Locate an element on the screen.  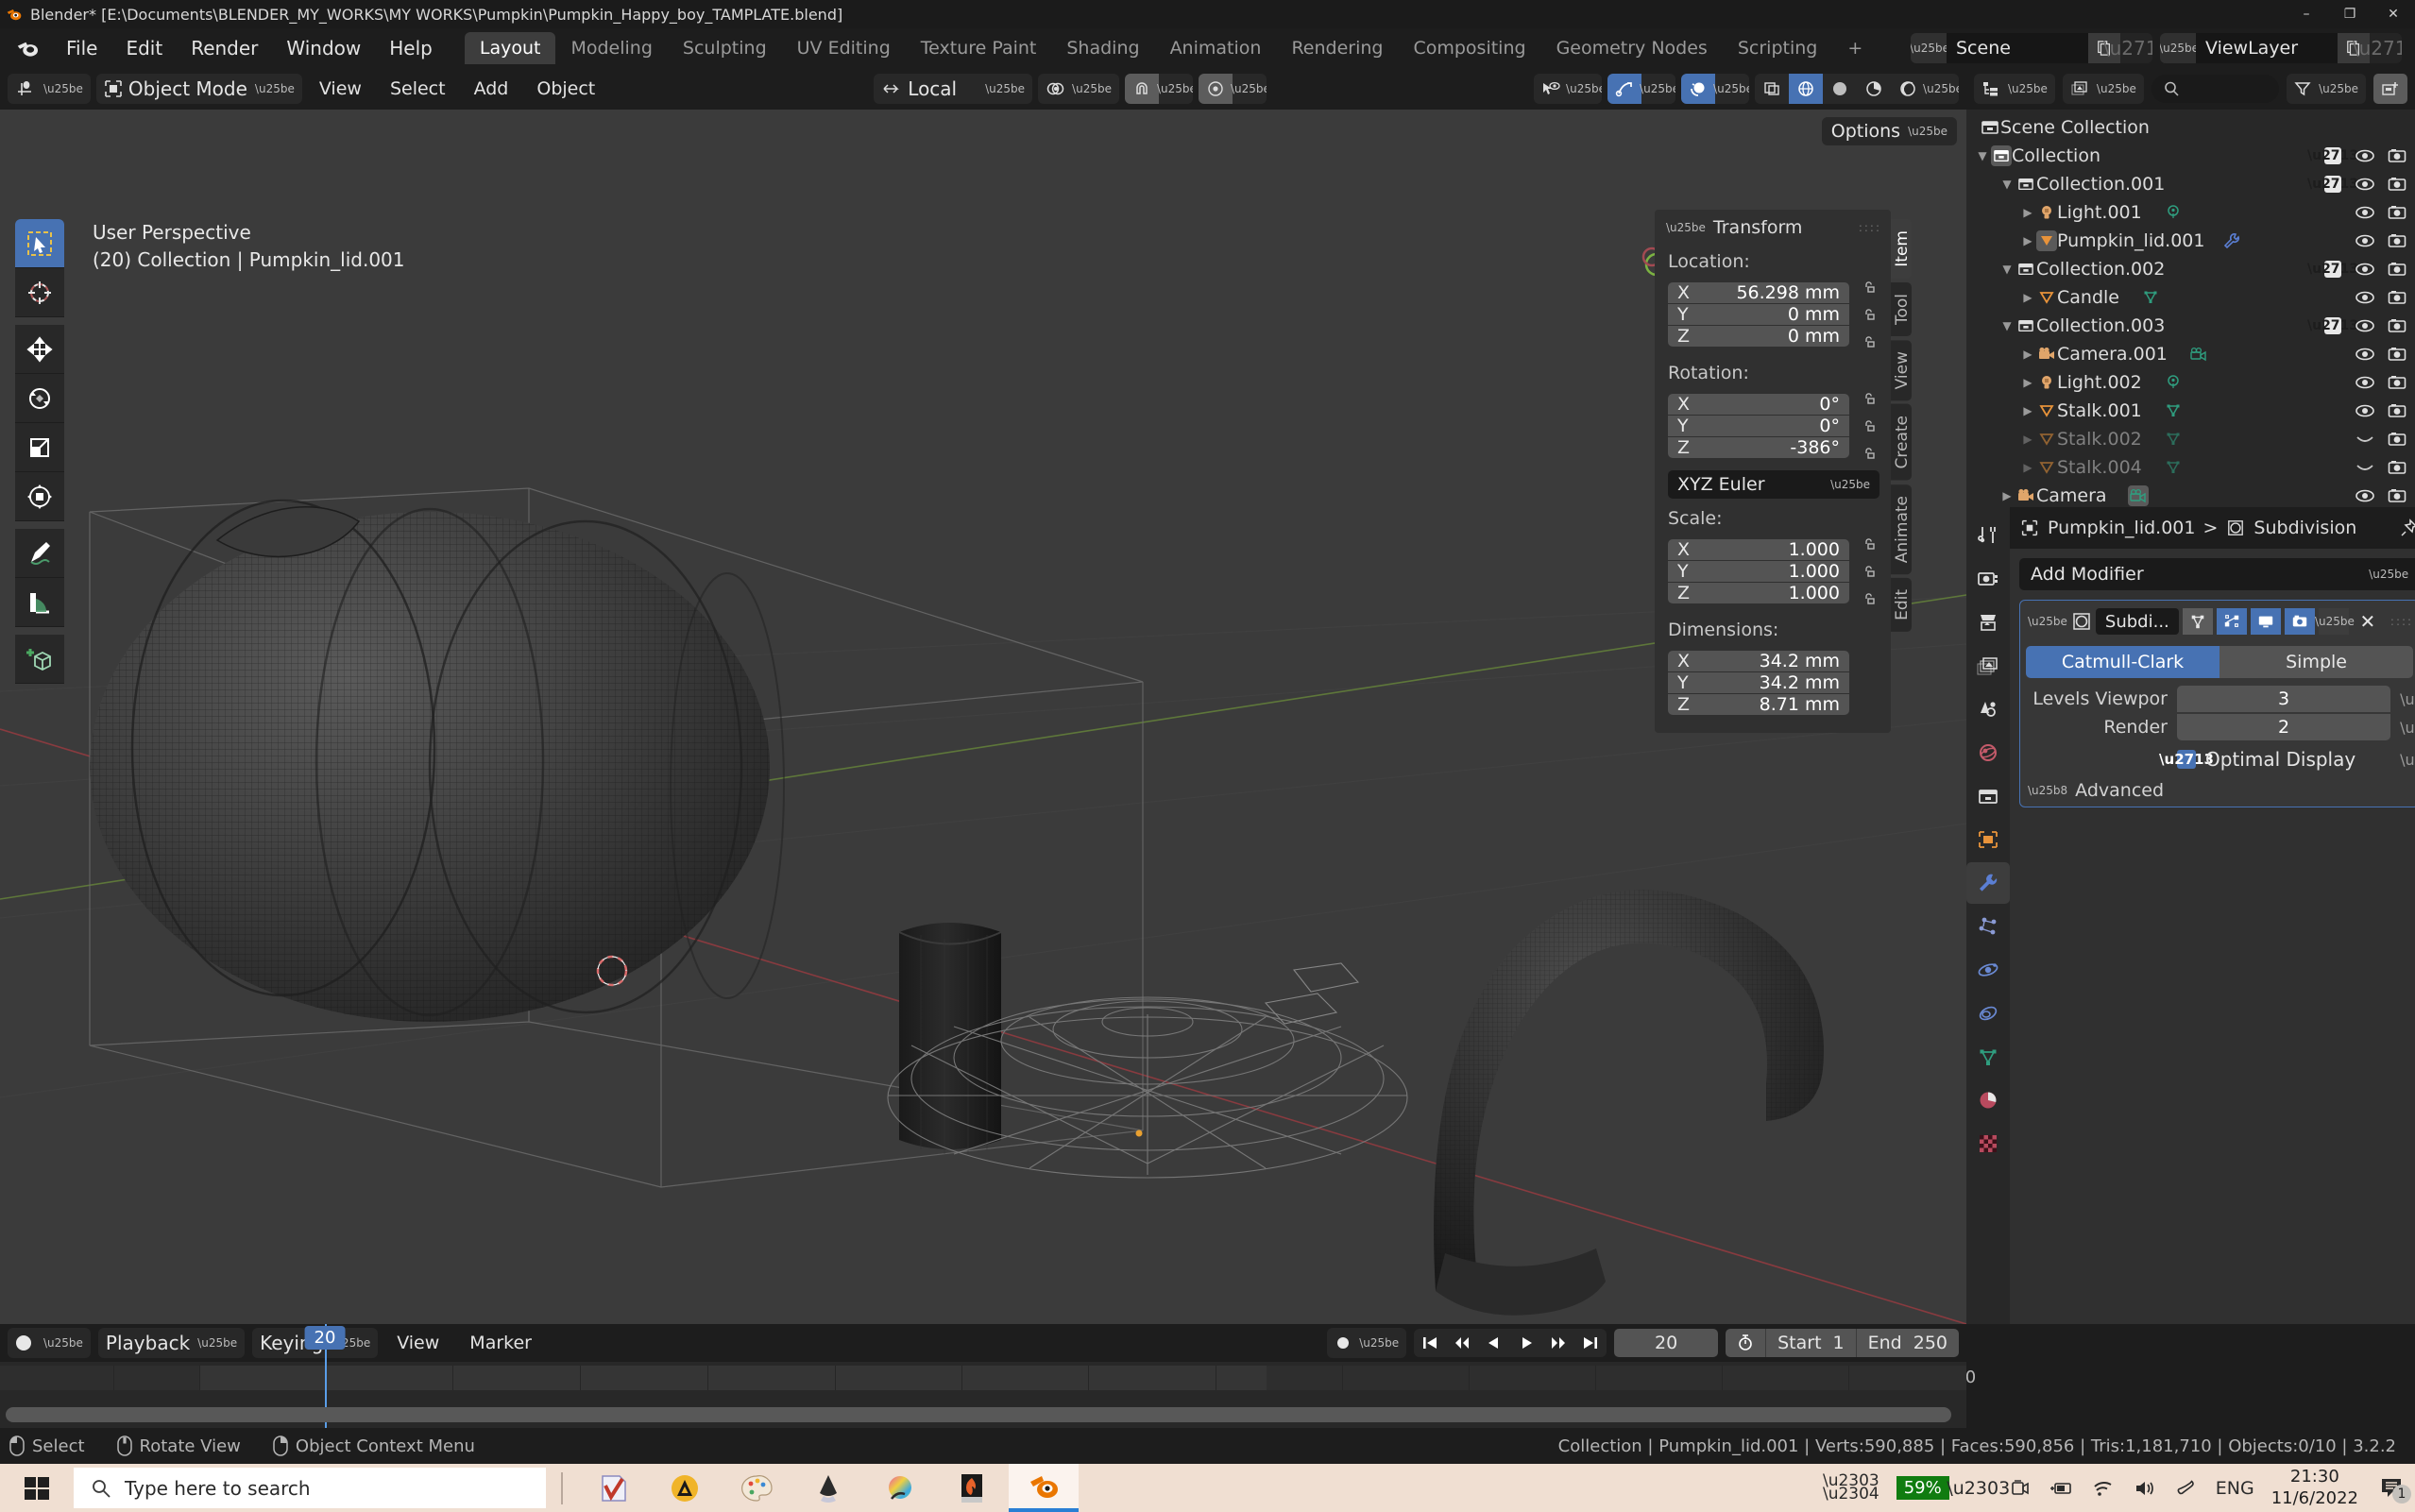
shading-solid-icon is located at coordinates (1840, 89).